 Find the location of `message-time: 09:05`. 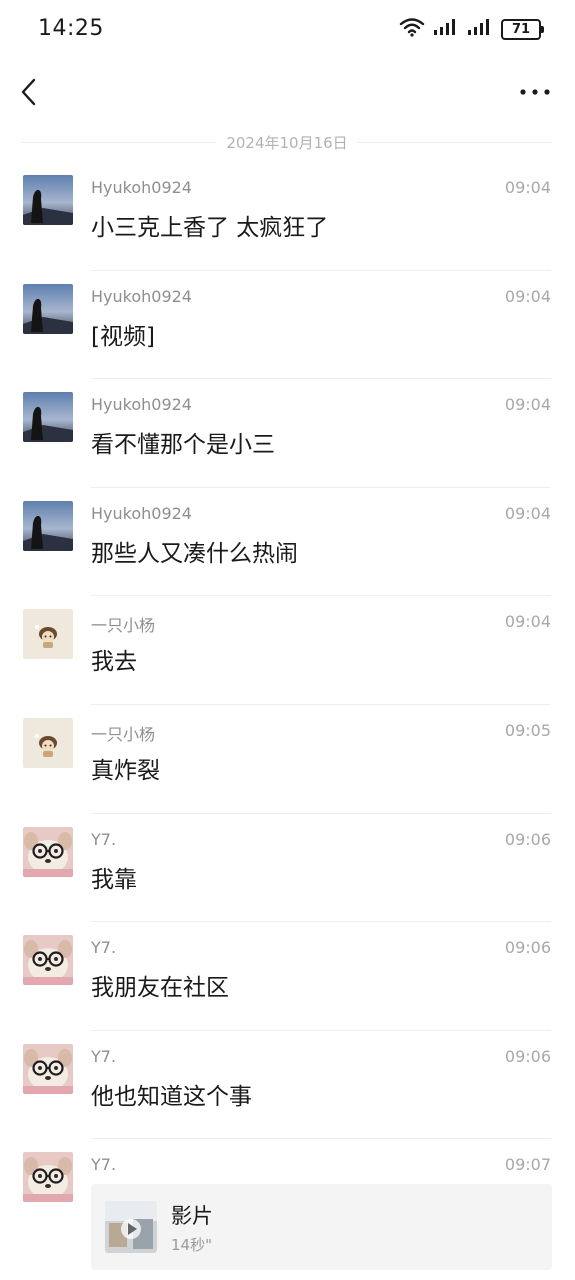

message-time: 09:05 is located at coordinates (527, 730).